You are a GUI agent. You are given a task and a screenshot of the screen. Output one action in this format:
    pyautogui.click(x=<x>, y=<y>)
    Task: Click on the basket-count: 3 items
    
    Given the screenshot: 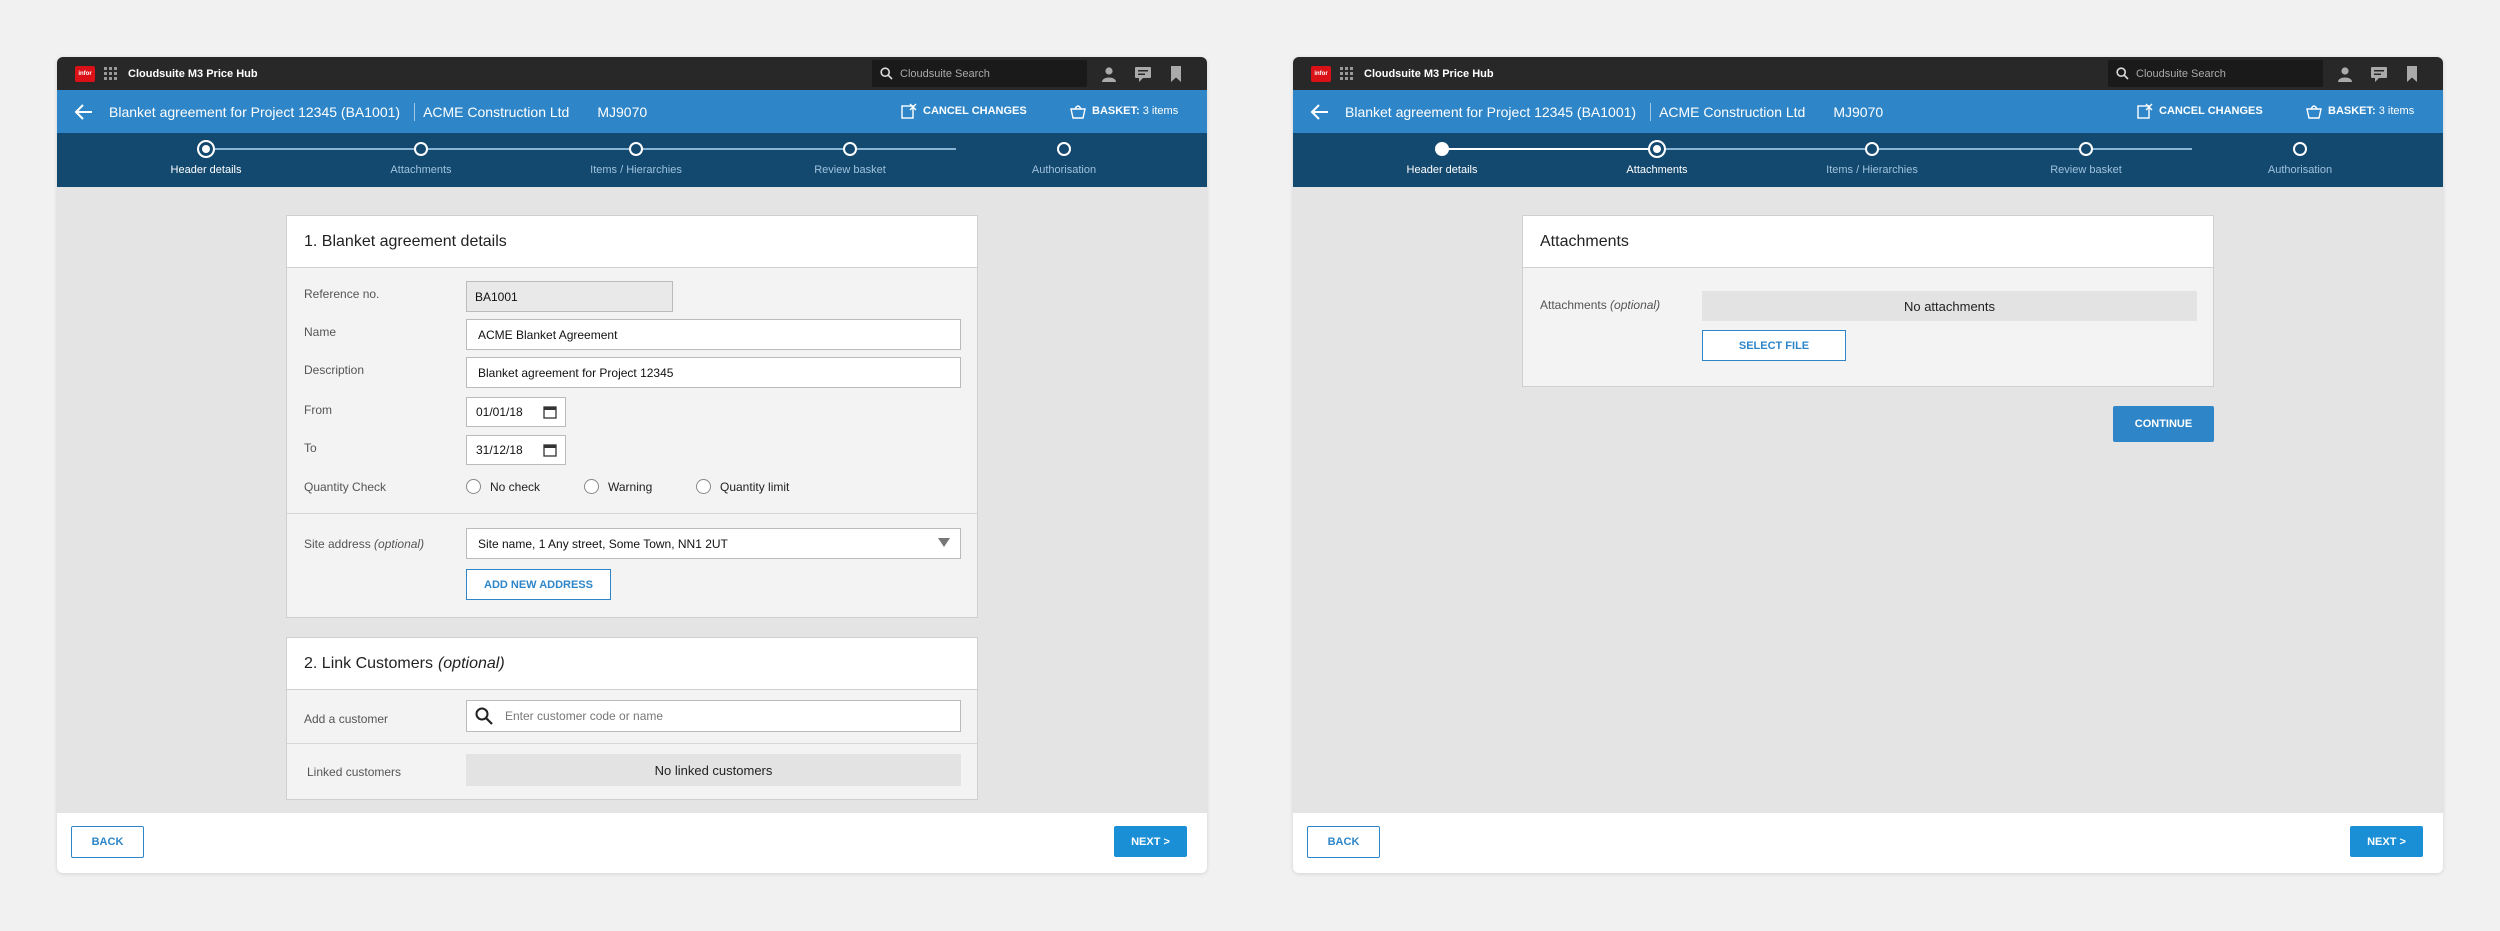 What is the action you would take?
    pyautogui.click(x=1160, y=111)
    